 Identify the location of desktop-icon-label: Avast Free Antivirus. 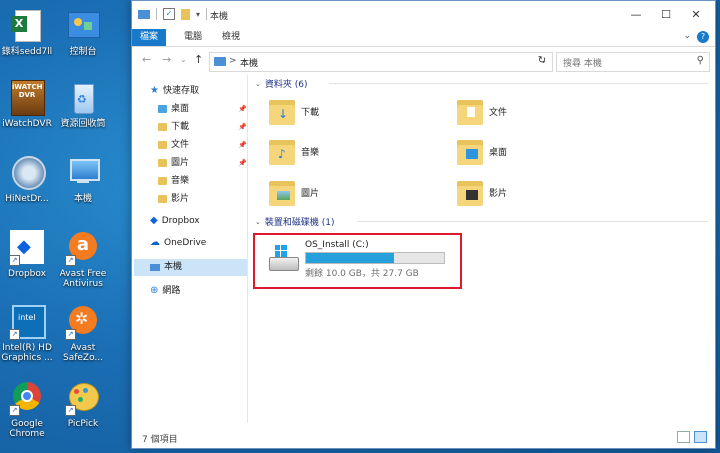
(83, 279).